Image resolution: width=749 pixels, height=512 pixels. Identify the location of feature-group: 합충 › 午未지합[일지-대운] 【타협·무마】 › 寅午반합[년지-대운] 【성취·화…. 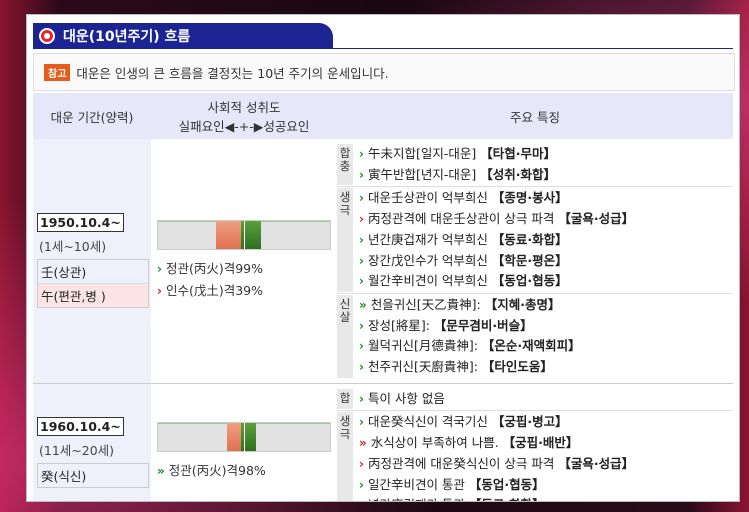
(535, 165).